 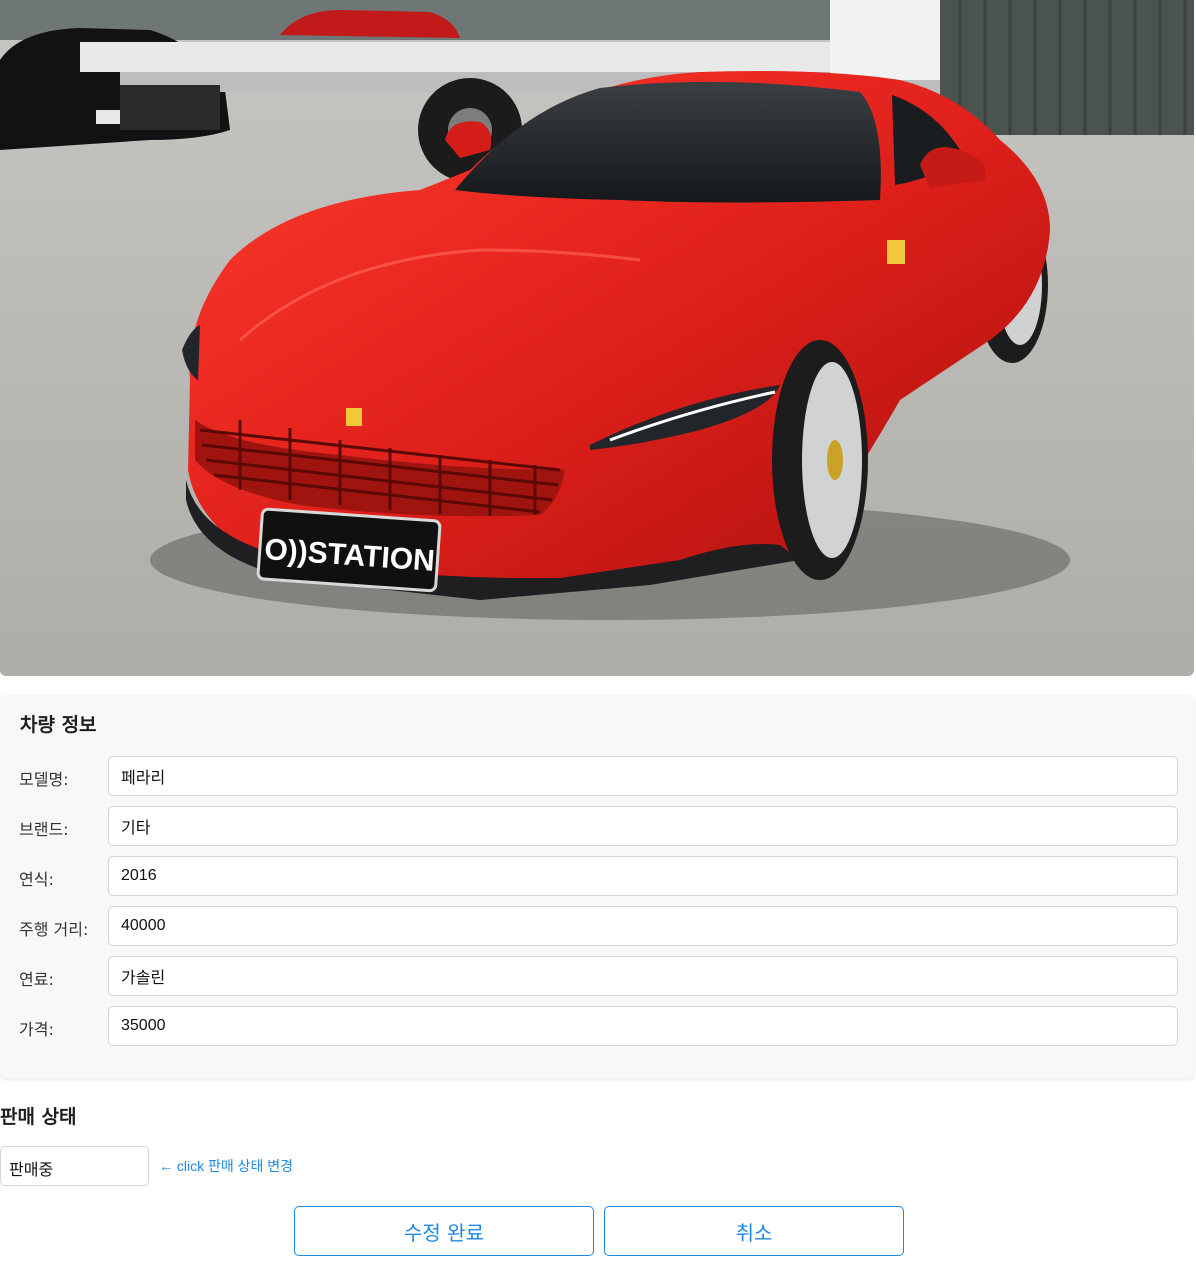 I want to click on price-label: 가격:, so click(x=36, y=1029).